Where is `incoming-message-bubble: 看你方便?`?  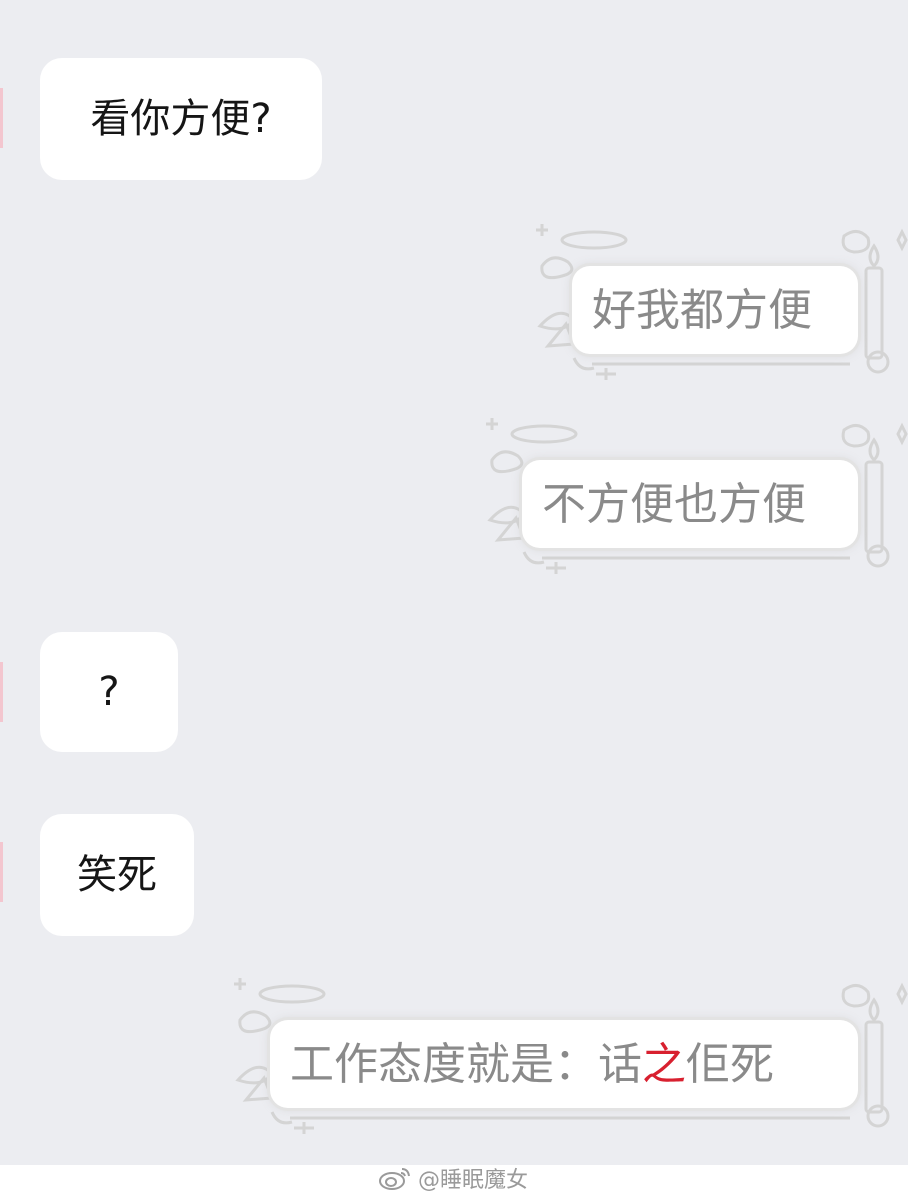 incoming-message-bubble: 看你方便? is located at coordinates (181, 119).